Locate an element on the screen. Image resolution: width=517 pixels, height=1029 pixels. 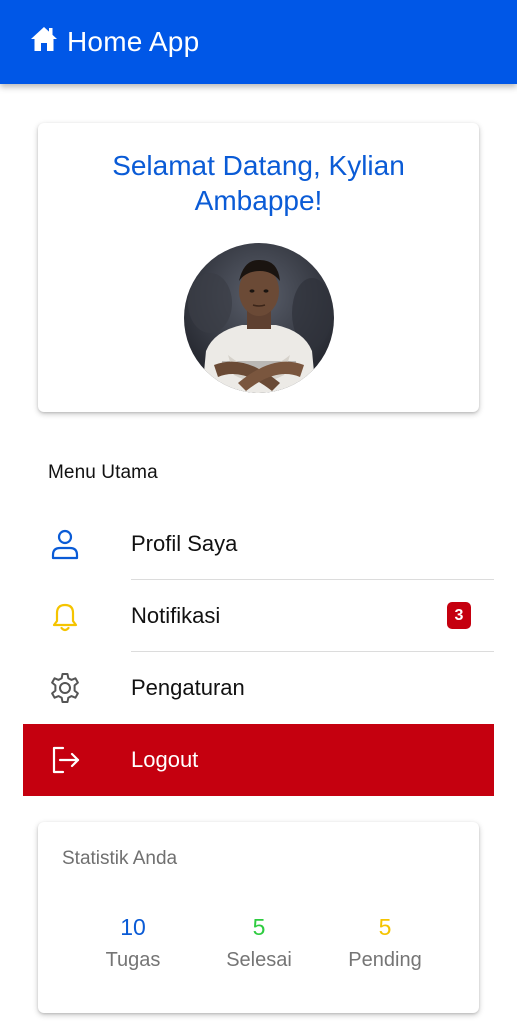
menu-item-profile: Profil Saya is located at coordinates (258, 544).